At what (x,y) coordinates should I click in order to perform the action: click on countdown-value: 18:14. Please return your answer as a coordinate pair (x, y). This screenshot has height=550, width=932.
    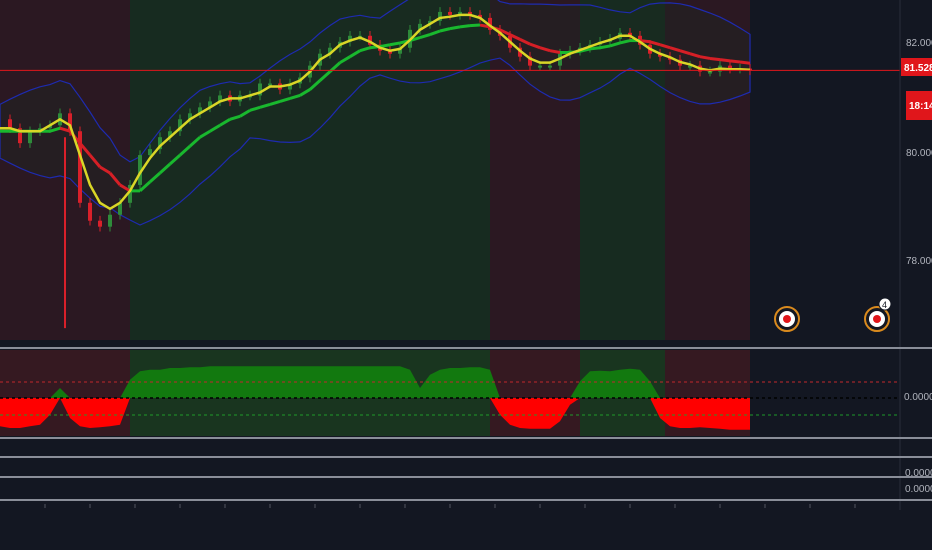
    Looking at the image, I should click on (920, 106).